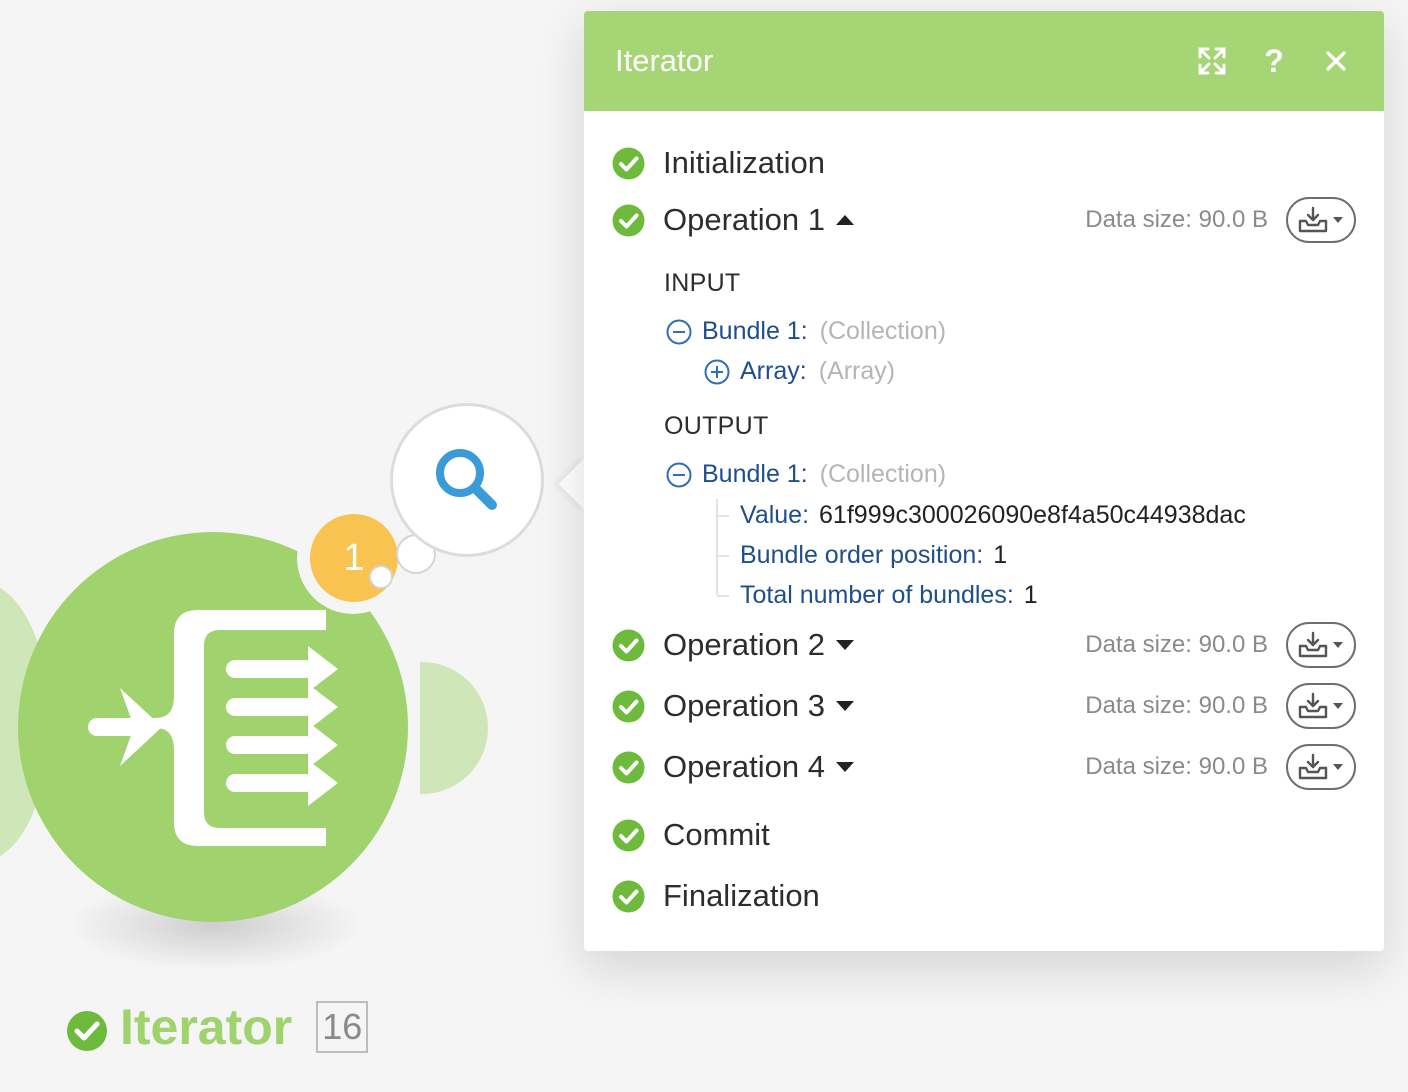  What do you see at coordinates (717, 547) in the screenshot?
I see `tree-guide` at bounding box center [717, 547].